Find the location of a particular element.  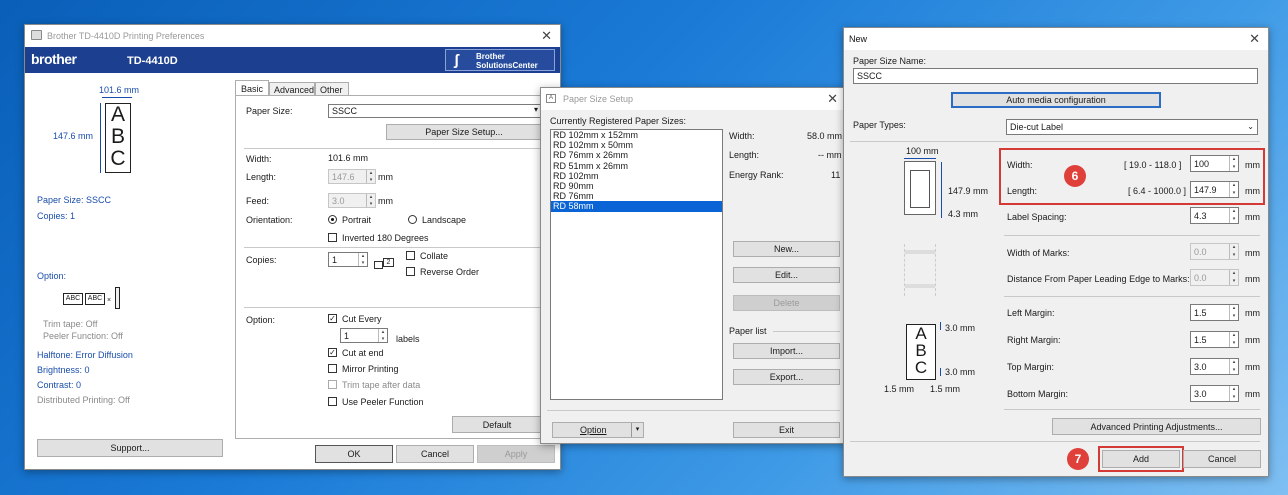

nd-width-value: 100 is located at coordinates (1202, 163).